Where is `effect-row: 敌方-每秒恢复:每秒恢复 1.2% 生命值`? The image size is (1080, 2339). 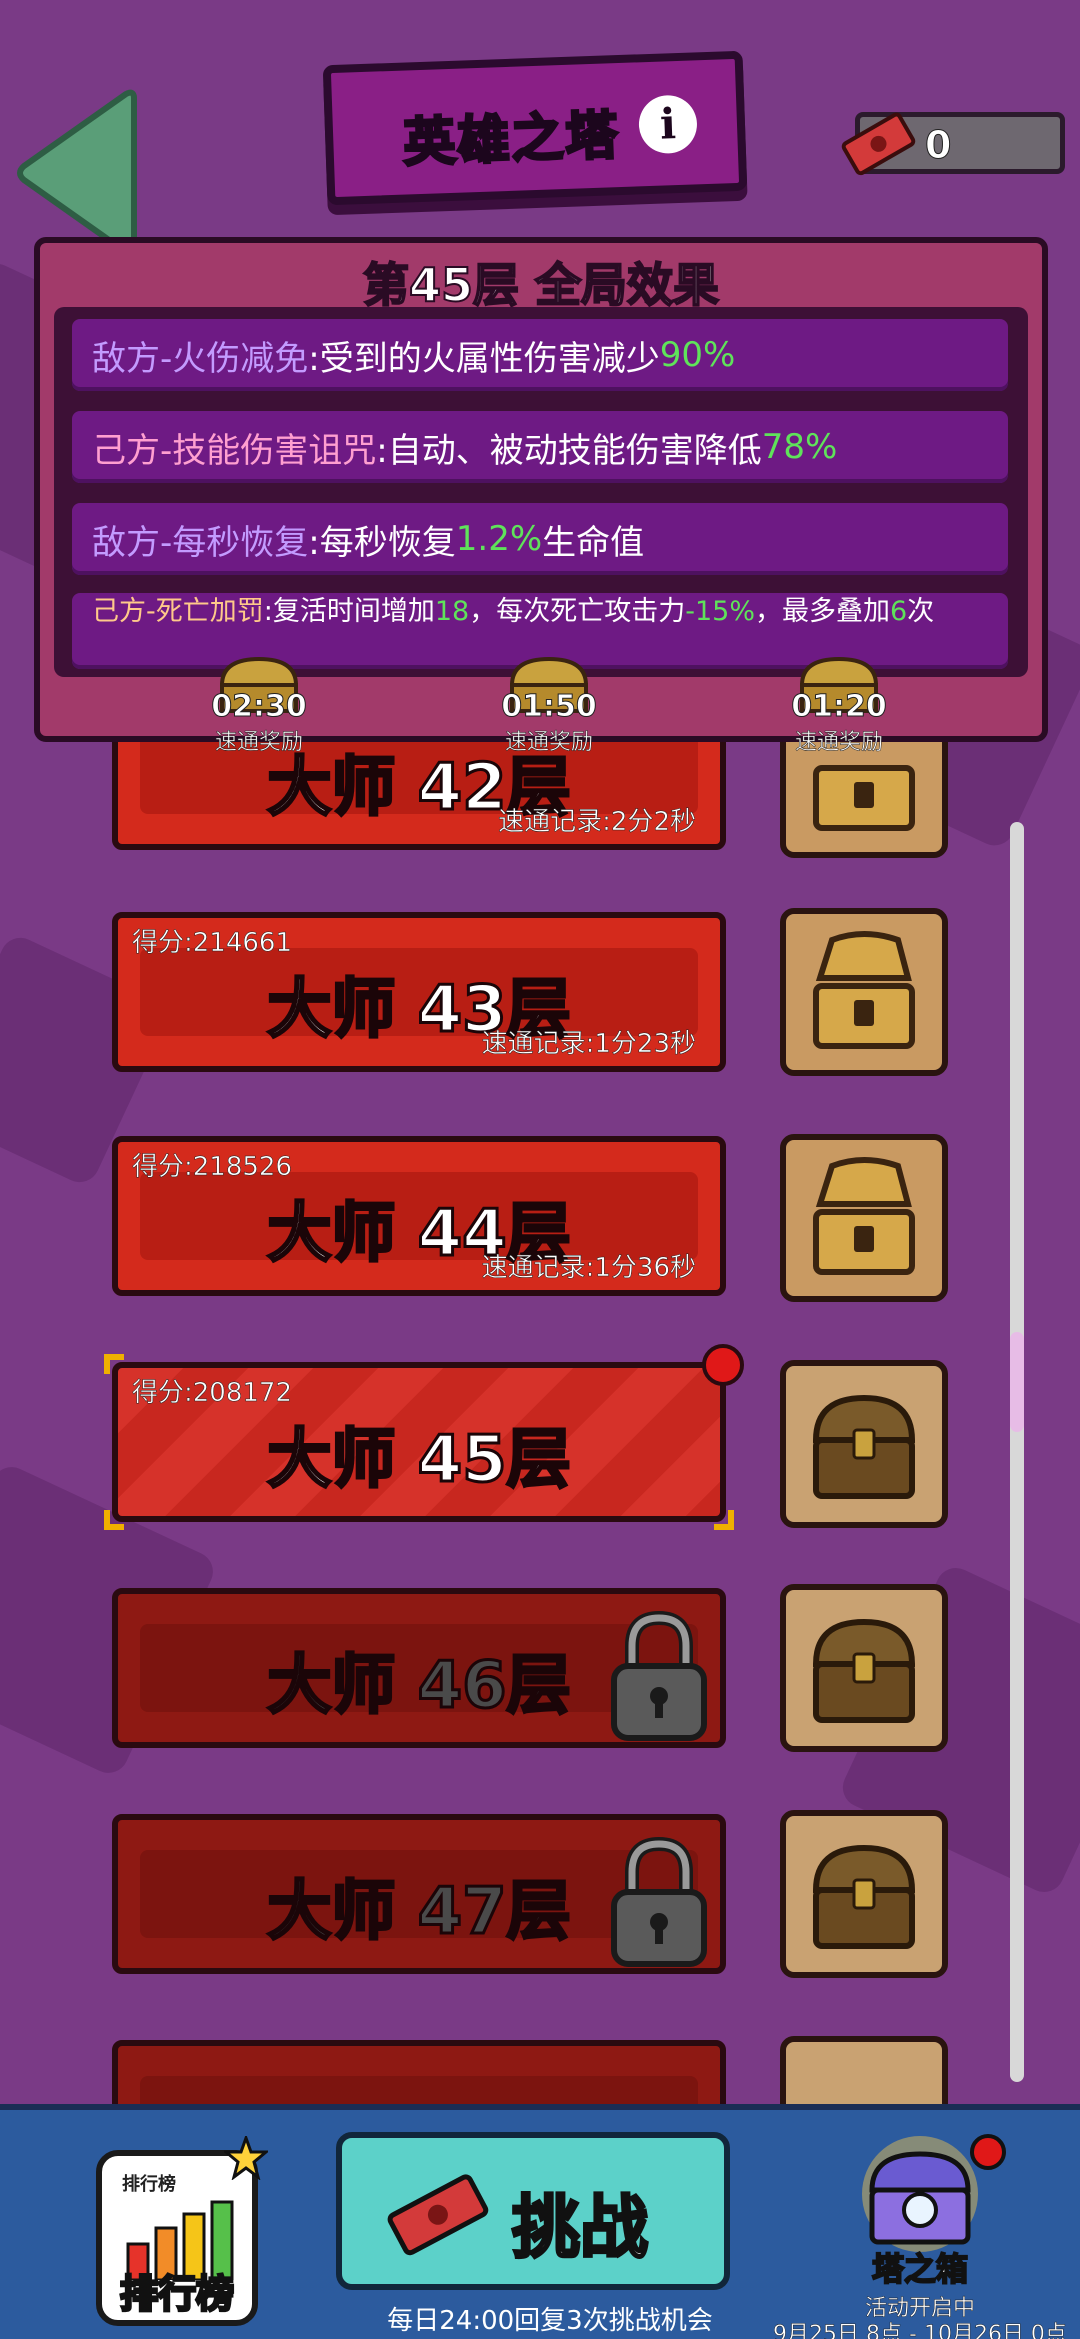 effect-row: 敌方-每秒恢复:每秒恢复 1.2% 生命值 is located at coordinates (540, 539).